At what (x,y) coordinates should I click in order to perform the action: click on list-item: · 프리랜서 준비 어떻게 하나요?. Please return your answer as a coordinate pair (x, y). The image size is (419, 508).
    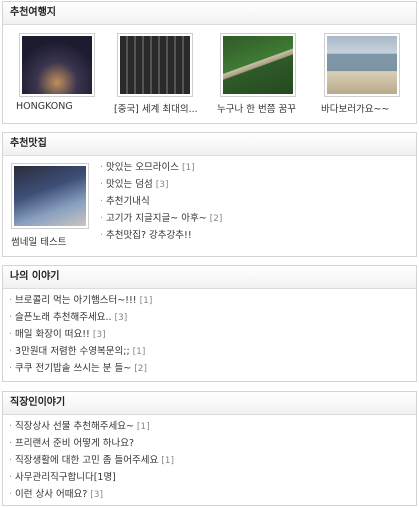
    Looking at the image, I should click on (212, 443).